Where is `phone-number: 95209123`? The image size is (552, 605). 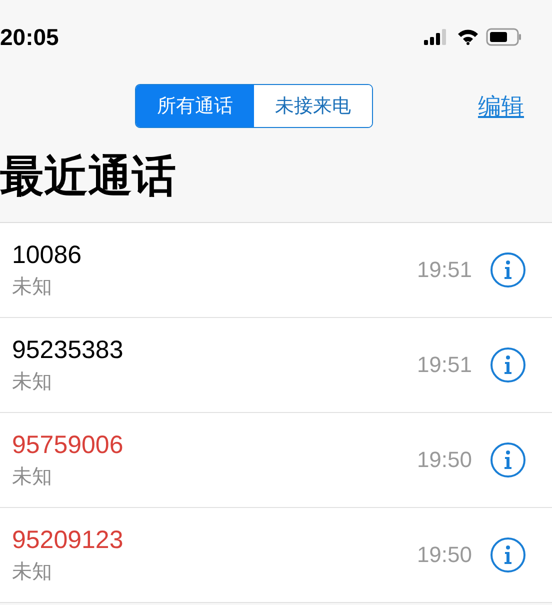
phone-number: 95209123 is located at coordinates (68, 540).